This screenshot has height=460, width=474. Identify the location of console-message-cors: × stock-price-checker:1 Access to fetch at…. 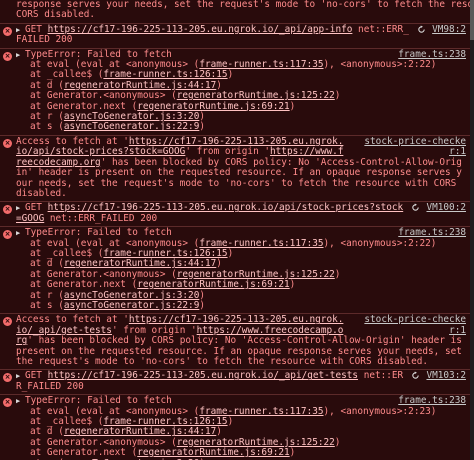
(235, 169).